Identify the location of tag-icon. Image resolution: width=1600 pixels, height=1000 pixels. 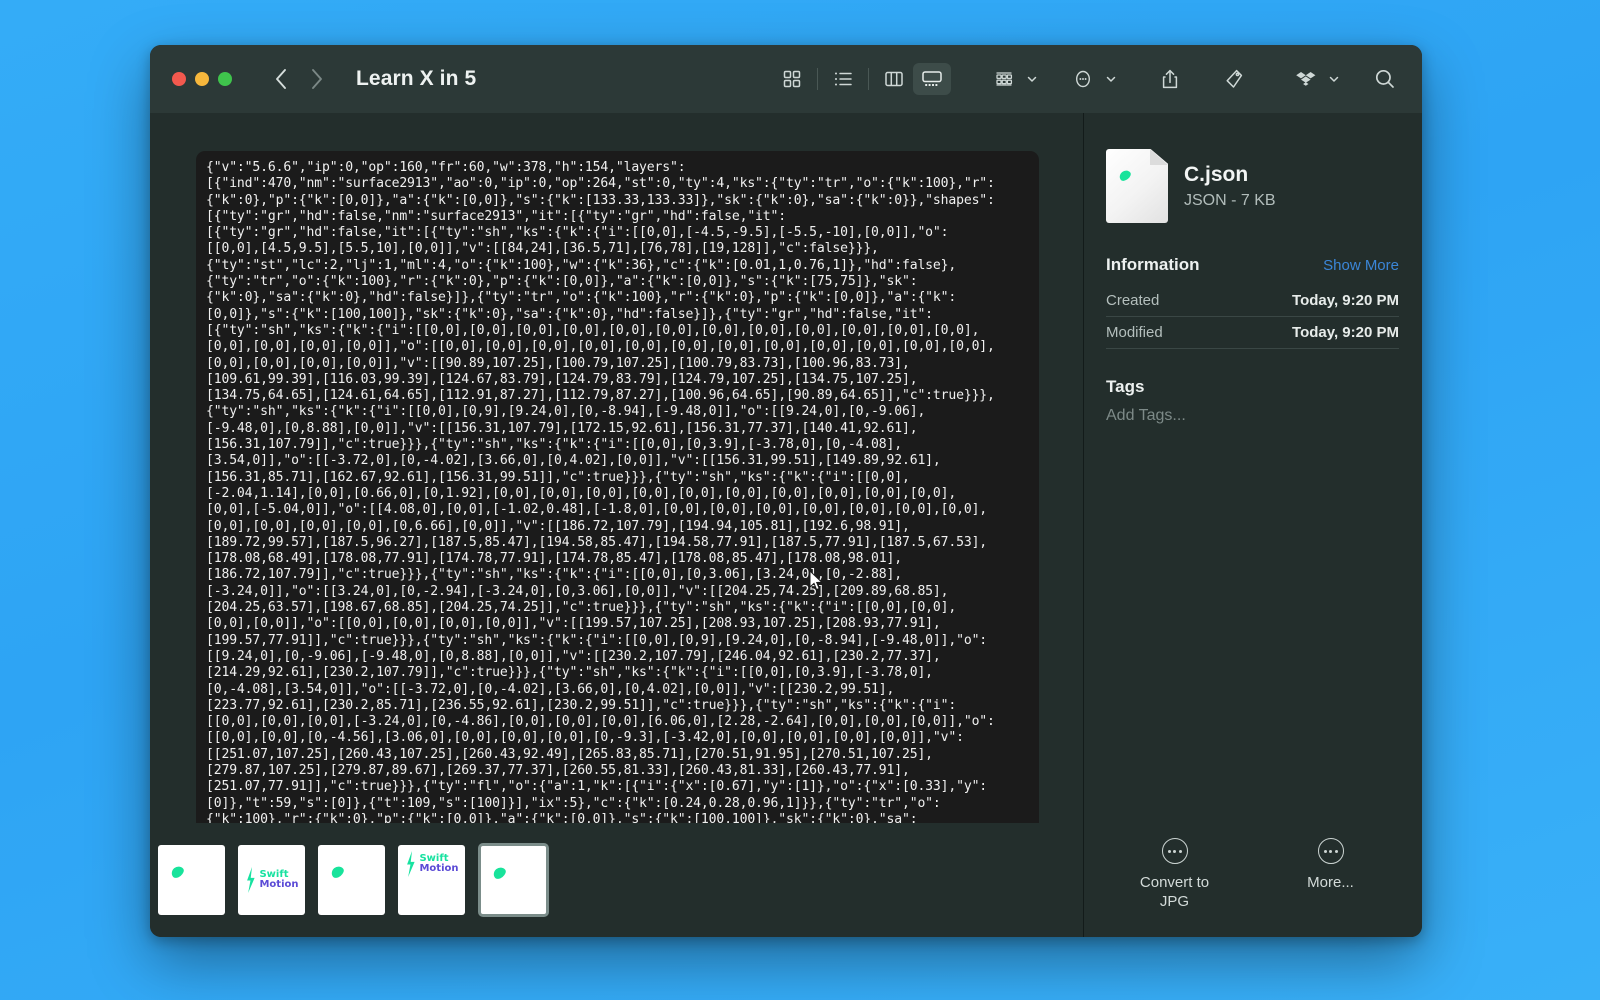
(1234, 79).